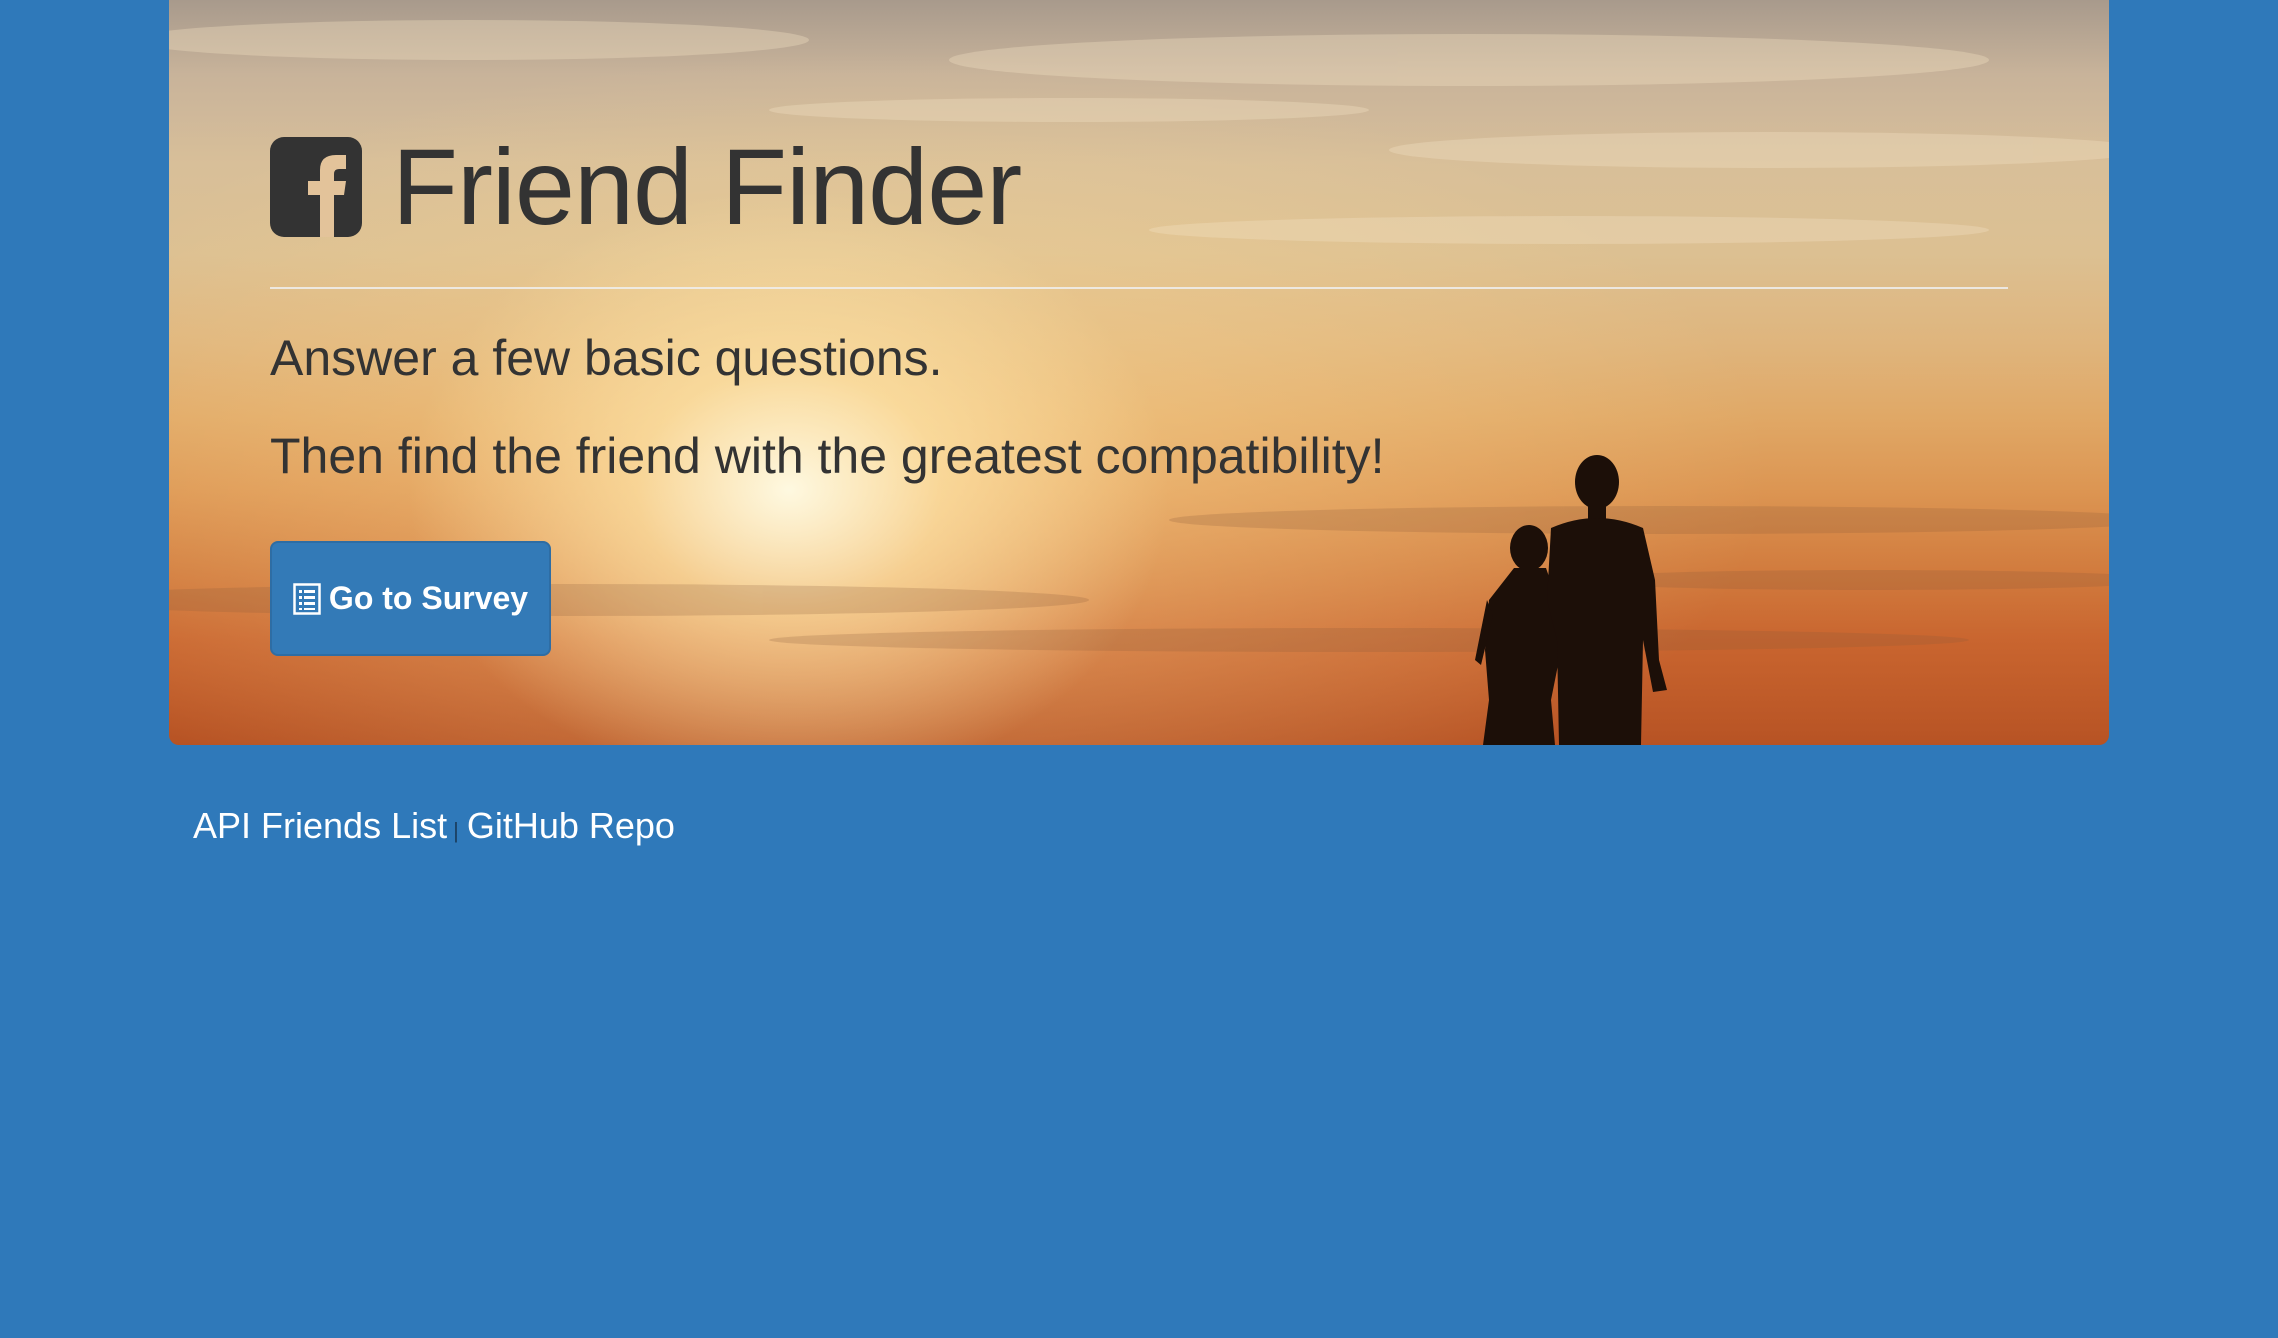 This screenshot has width=2278, height=1338. What do you see at coordinates (428, 598) in the screenshot?
I see `go-to-survey-label: Go to Survey` at bounding box center [428, 598].